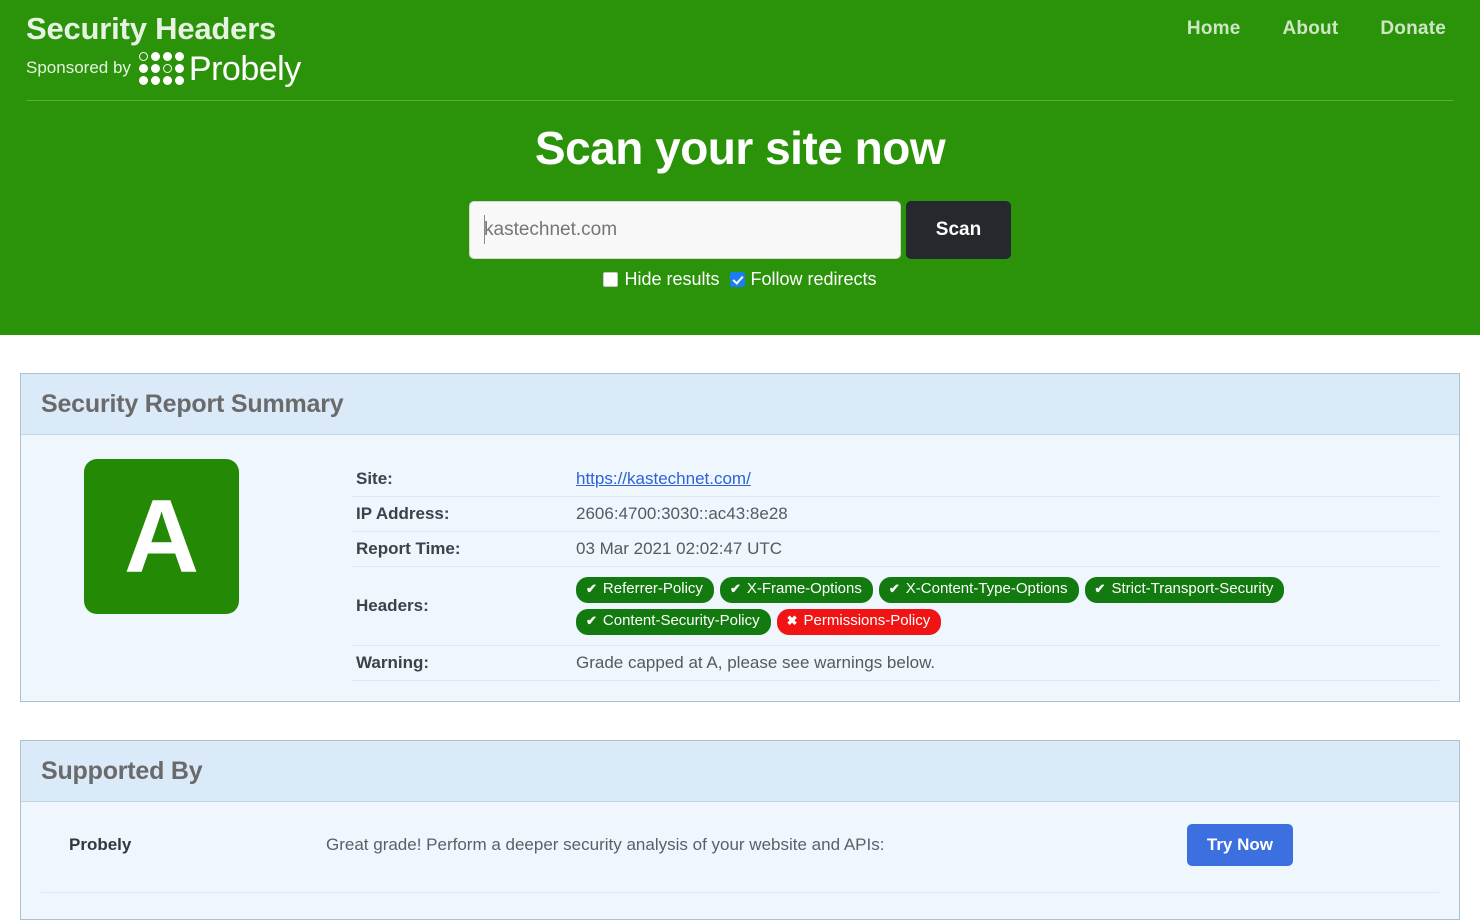 The image size is (1480, 923). I want to click on scan-options: Hide results Follow redirects, so click(740, 279).